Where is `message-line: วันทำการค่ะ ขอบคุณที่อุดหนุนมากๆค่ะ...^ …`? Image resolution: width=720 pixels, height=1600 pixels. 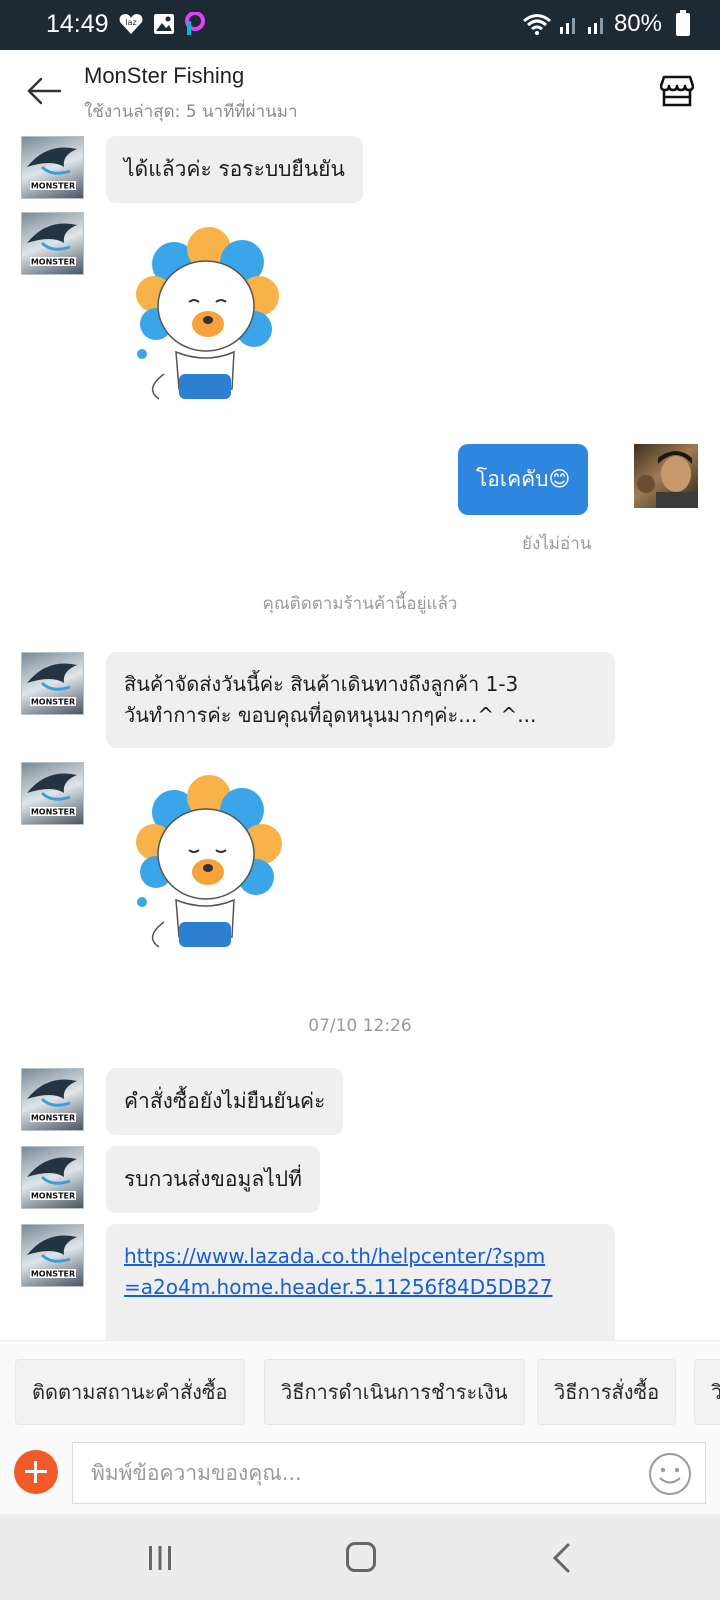
message-line: วันทำการค่ะ ขอบคุณที่อุดหนุนมากๆค่ะ...^ … is located at coordinates (330, 715).